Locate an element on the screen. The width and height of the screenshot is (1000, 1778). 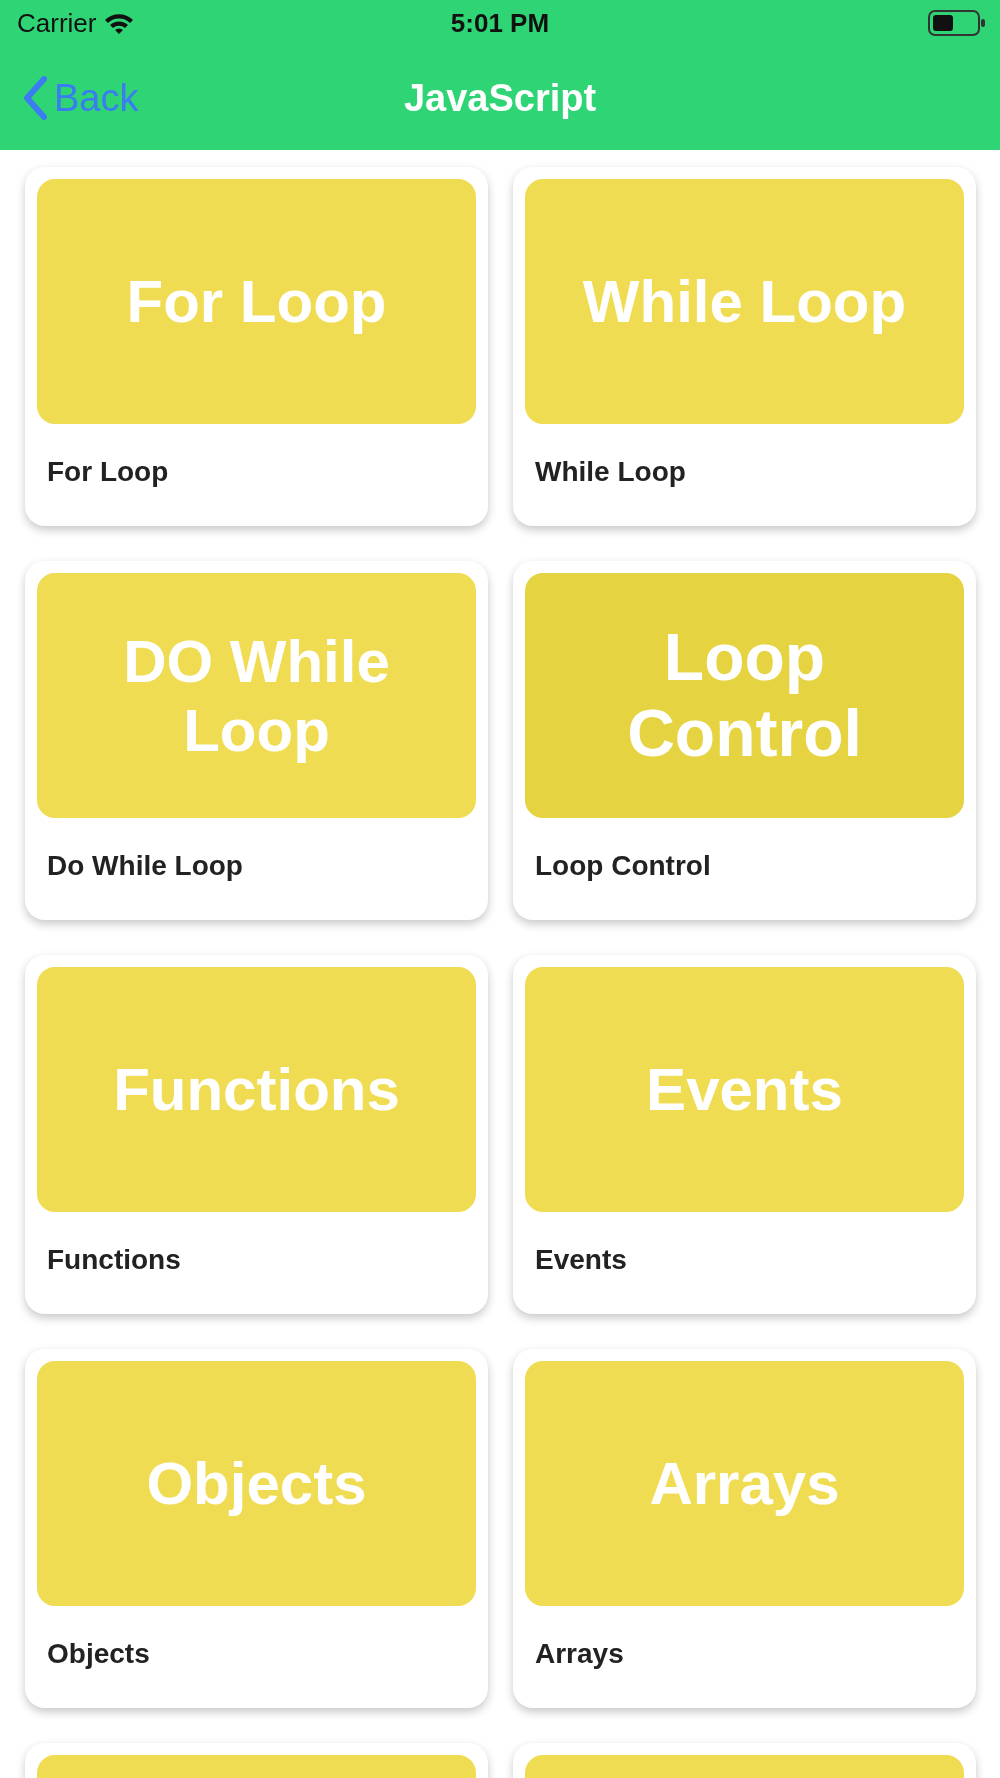
topic-tile: Loop Control is located at coordinates (744, 695).